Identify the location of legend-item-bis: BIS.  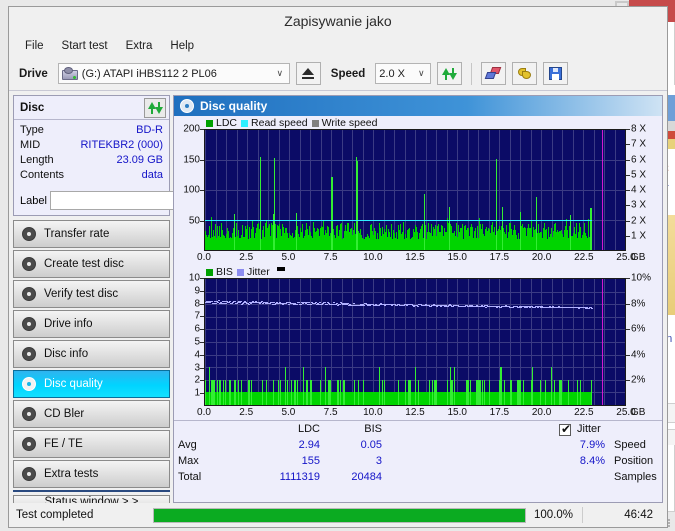
(219, 272).